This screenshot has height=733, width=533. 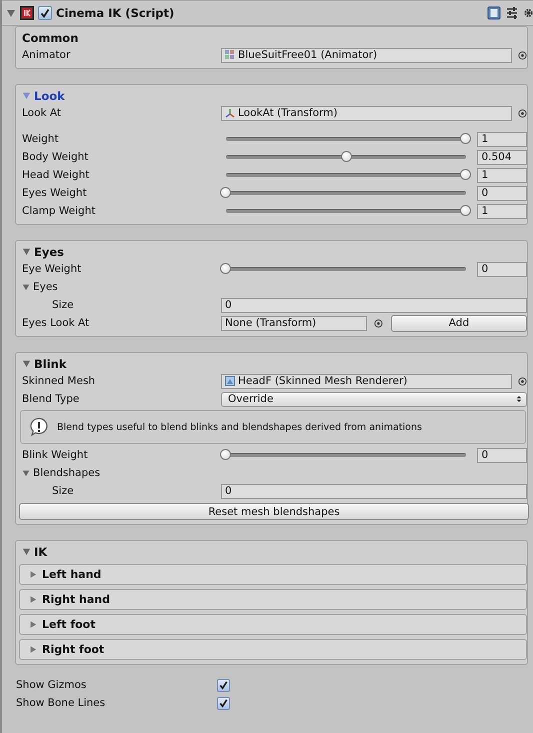 I want to click on object-field: BlueSuitFree01 (Animator), so click(x=366, y=55).